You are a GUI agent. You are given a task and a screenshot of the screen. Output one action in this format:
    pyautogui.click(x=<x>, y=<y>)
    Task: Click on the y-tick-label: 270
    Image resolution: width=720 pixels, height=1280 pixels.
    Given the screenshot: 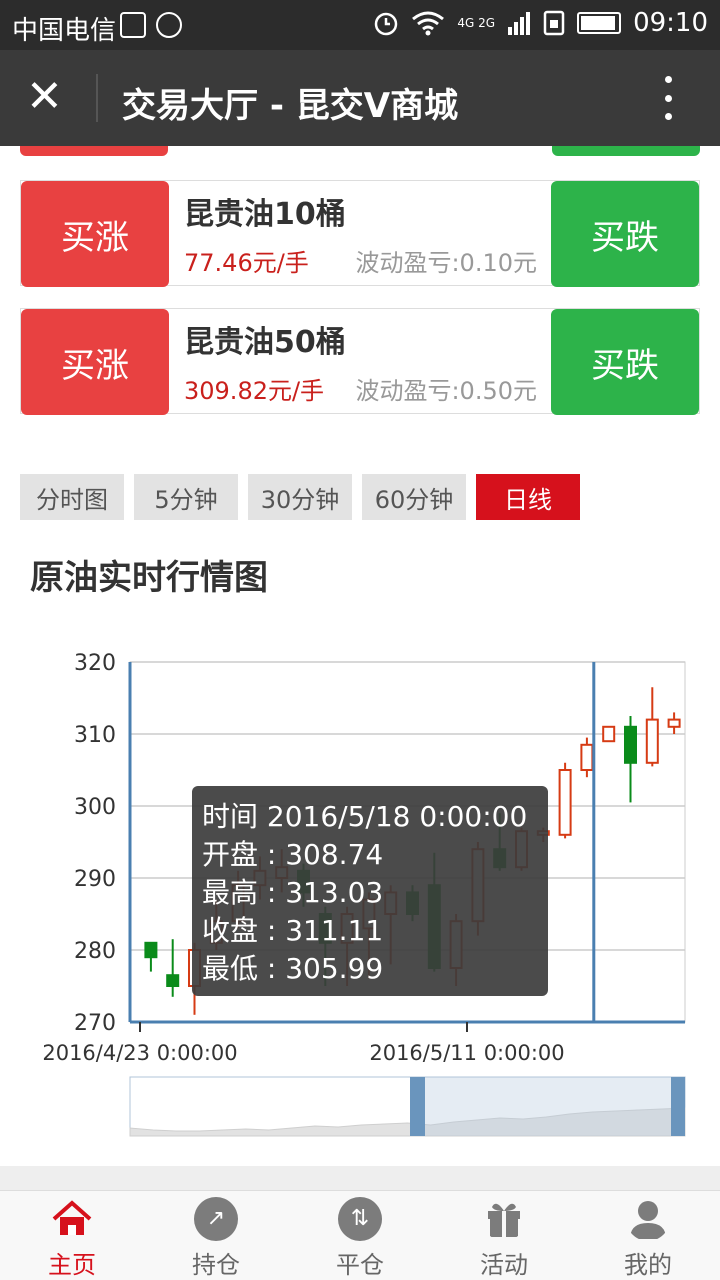 What is the action you would take?
    pyautogui.click(x=95, y=1023)
    